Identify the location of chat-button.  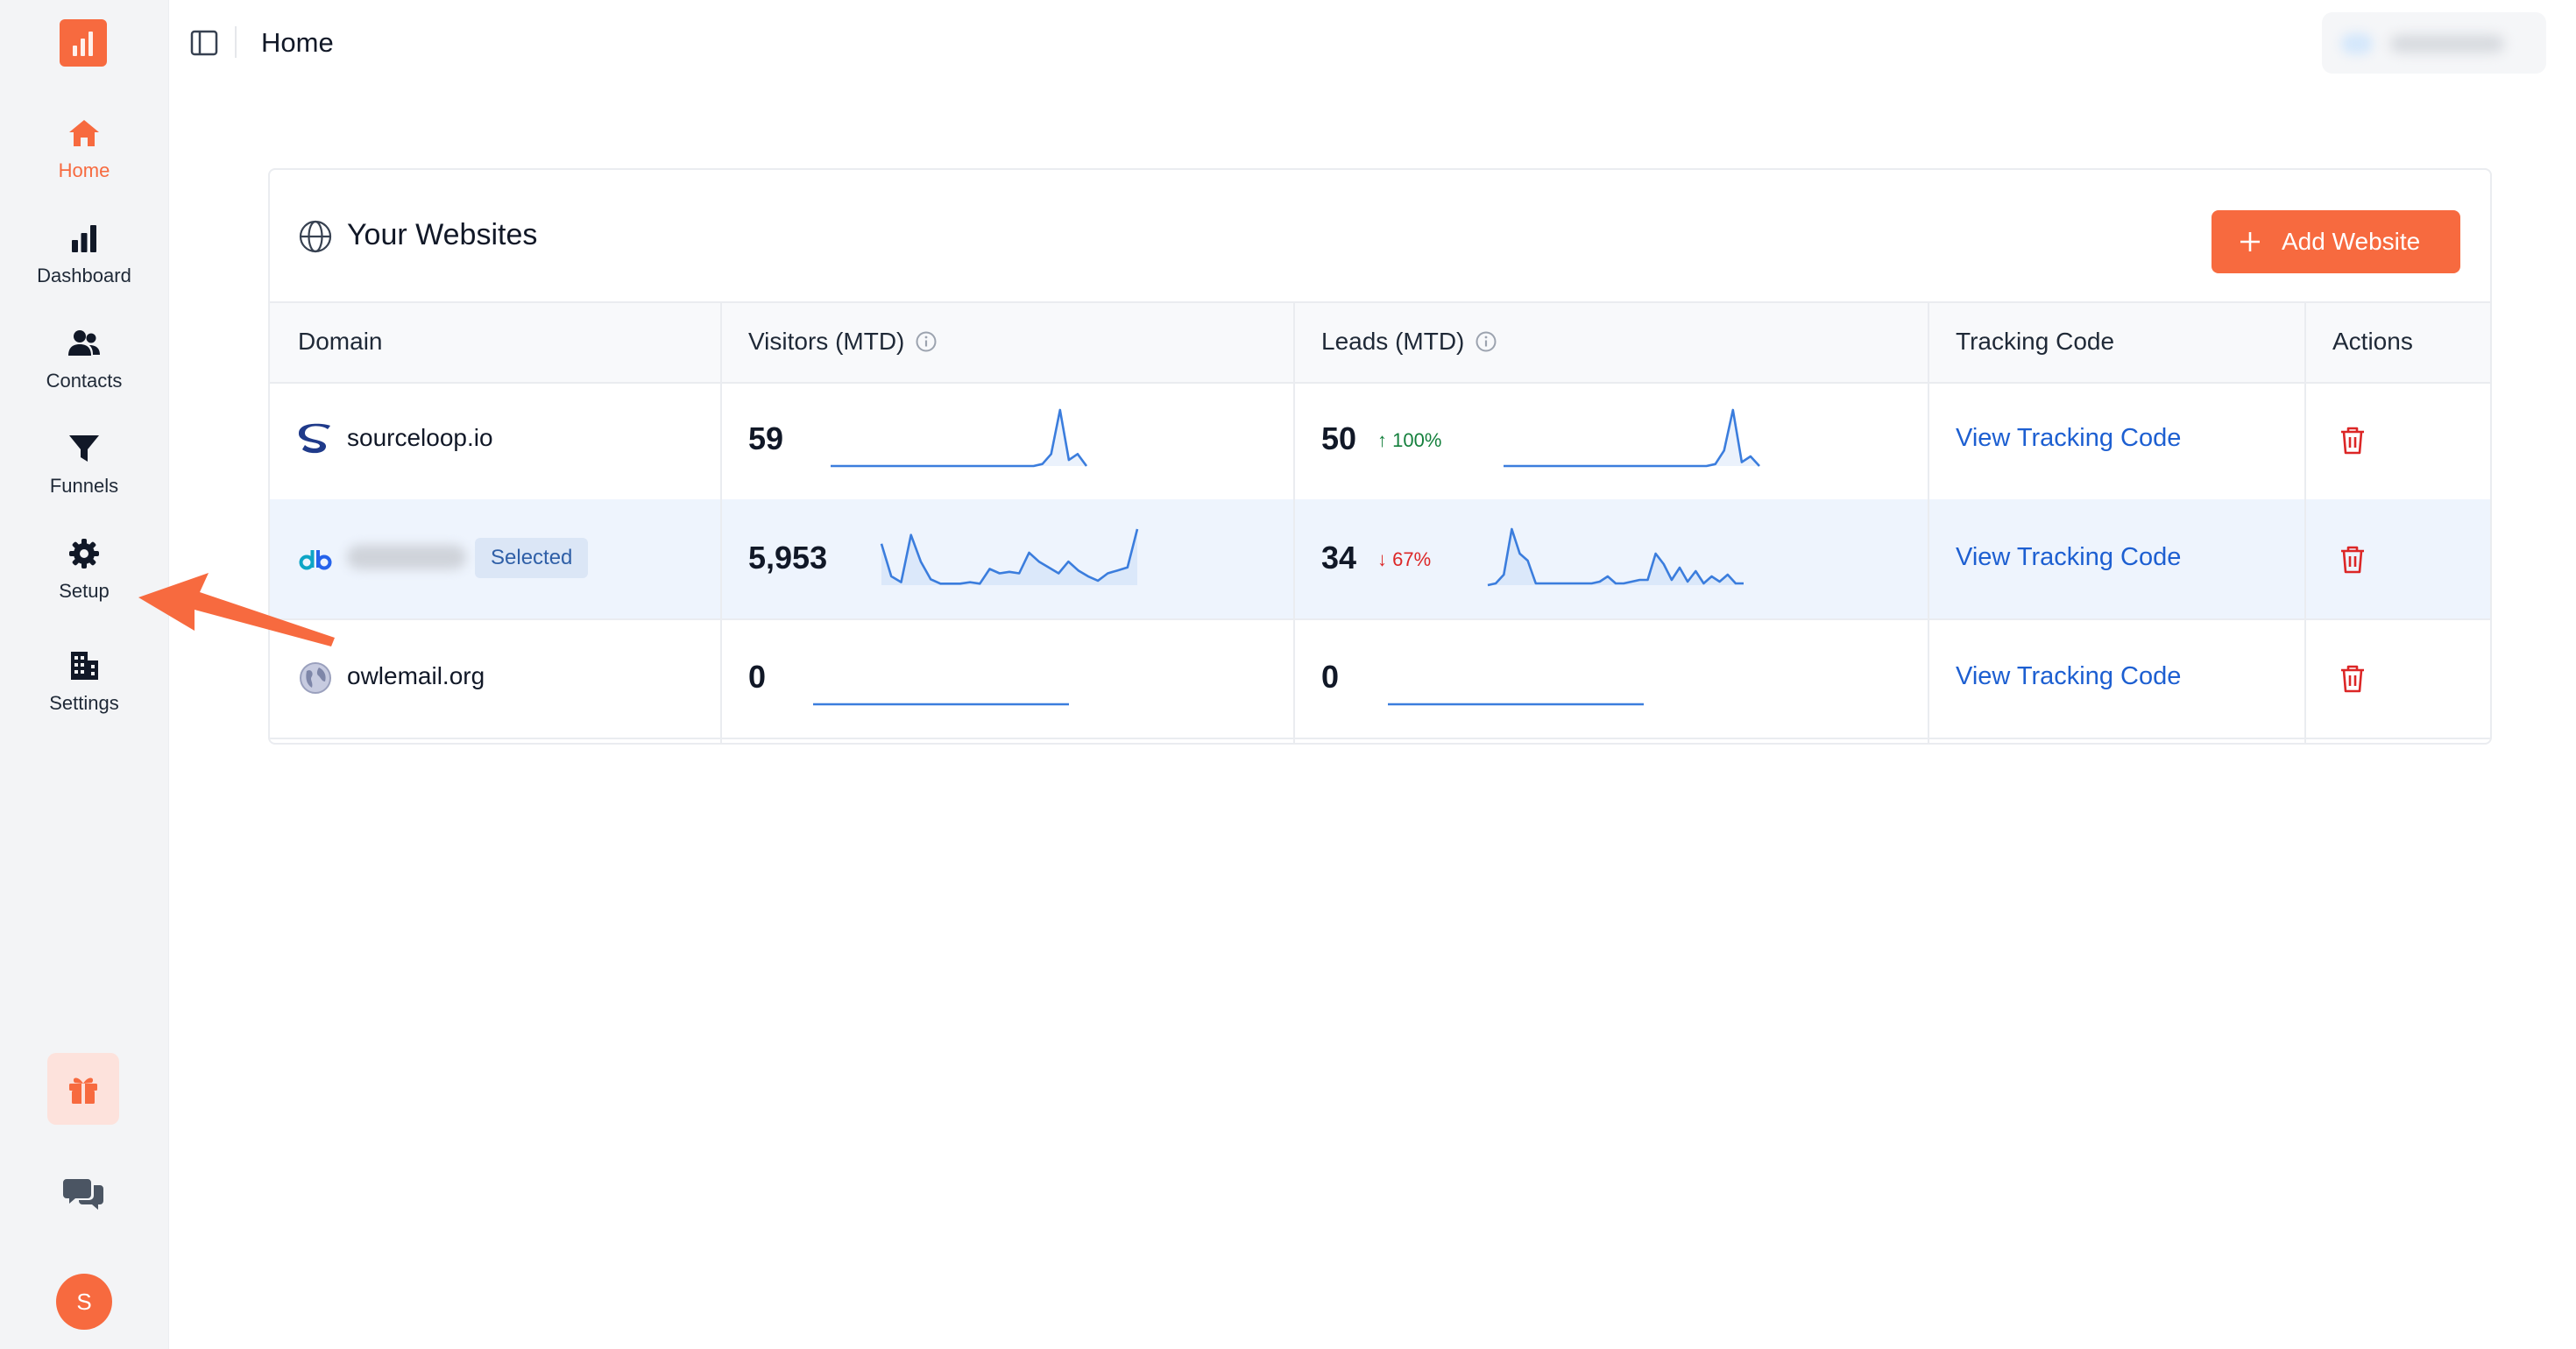
(83, 1193).